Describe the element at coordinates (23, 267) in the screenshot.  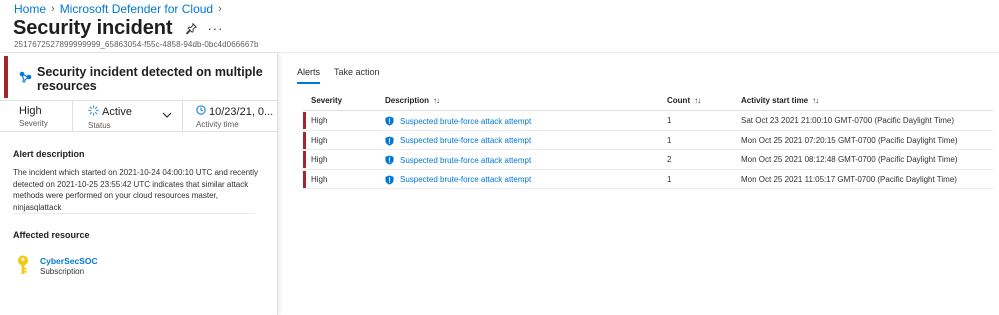
I see `key-icon` at that location.